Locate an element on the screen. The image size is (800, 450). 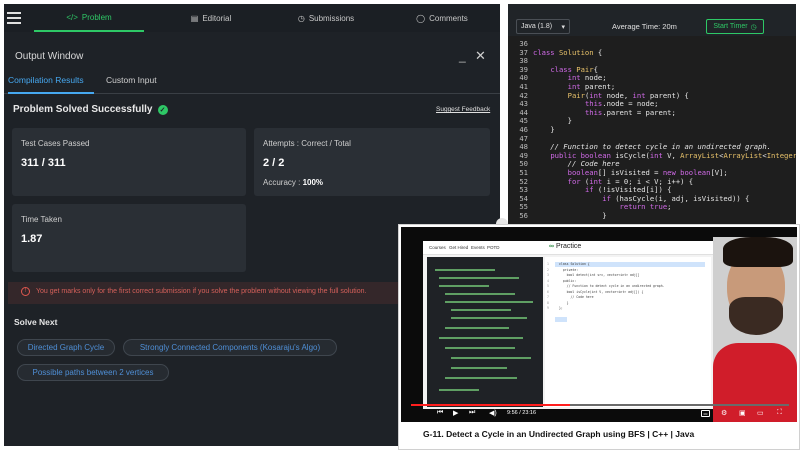
tab-compilation-results: Compilation Results is located at coordinates (46, 80).